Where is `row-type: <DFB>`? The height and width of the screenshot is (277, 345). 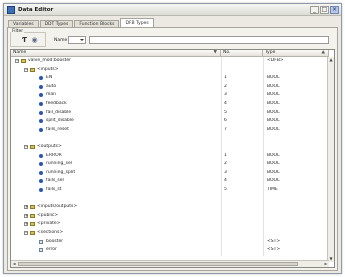 row-type: <DFB> is located at coordinates (275, 60).